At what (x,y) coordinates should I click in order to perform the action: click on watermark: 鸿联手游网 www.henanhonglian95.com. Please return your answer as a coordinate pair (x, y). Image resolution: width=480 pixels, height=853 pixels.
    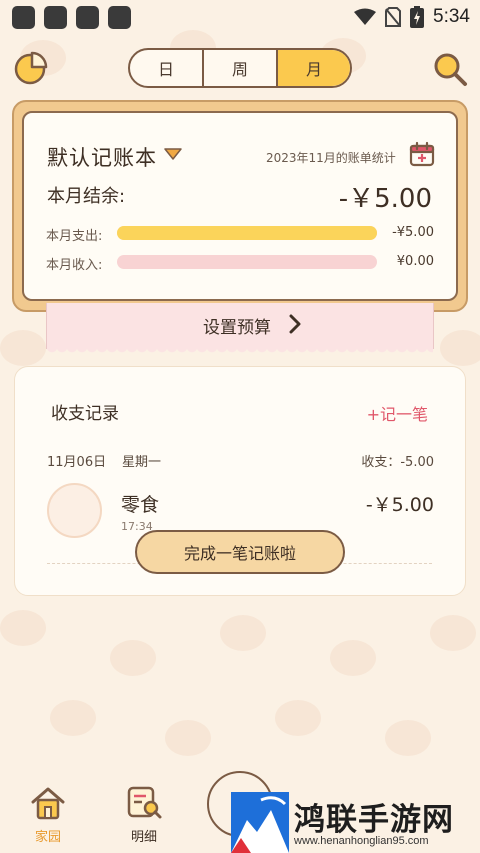
    Looking at the image, I should click on (353, 822).